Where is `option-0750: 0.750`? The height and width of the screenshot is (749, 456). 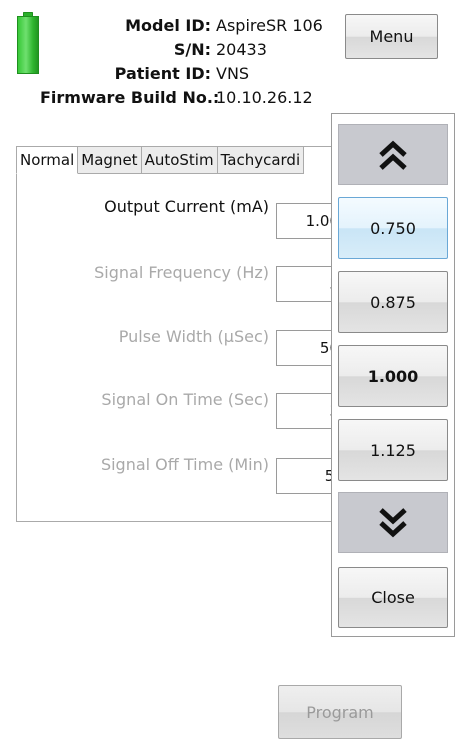
option-0750: 0.750 is located at coordinates (393, 228).